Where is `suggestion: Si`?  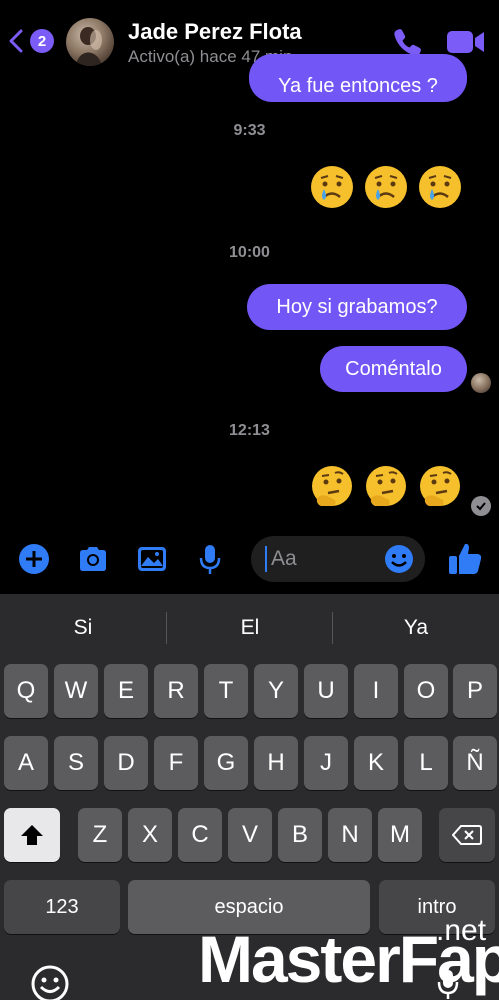
suggestion: Si is located at coordinates (83, 628).